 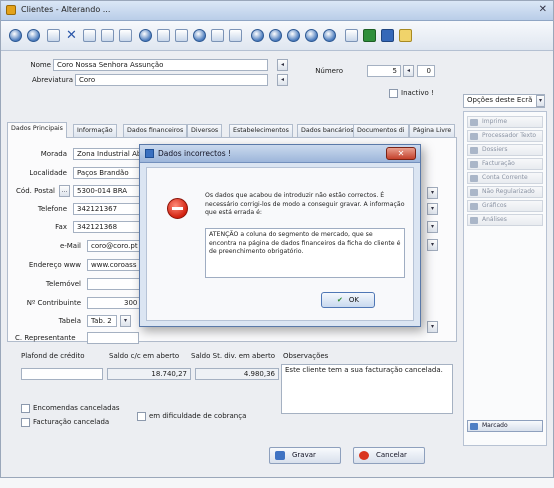 I want to click on gravar-label: Gravar, so click(x=304, y=455).